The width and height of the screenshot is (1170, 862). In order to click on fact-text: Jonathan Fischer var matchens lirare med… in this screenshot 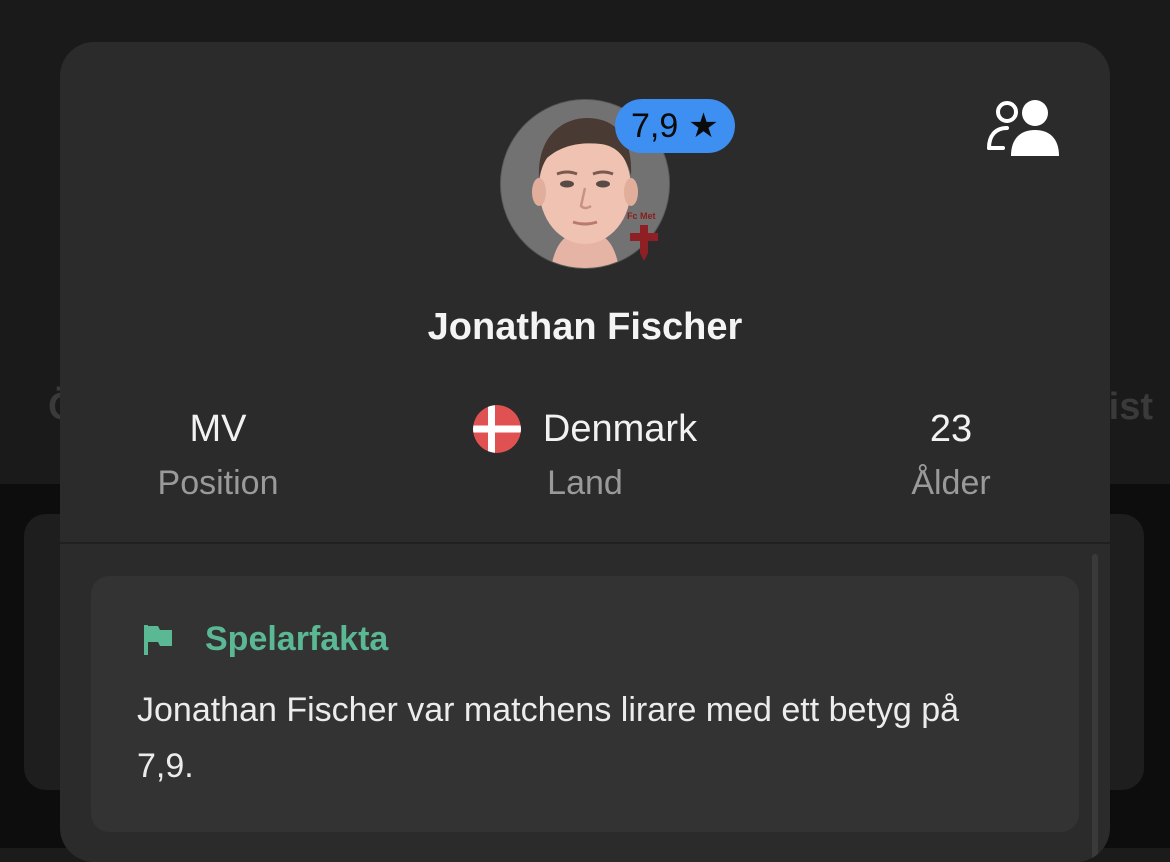, I will do `click(548, 738)`.